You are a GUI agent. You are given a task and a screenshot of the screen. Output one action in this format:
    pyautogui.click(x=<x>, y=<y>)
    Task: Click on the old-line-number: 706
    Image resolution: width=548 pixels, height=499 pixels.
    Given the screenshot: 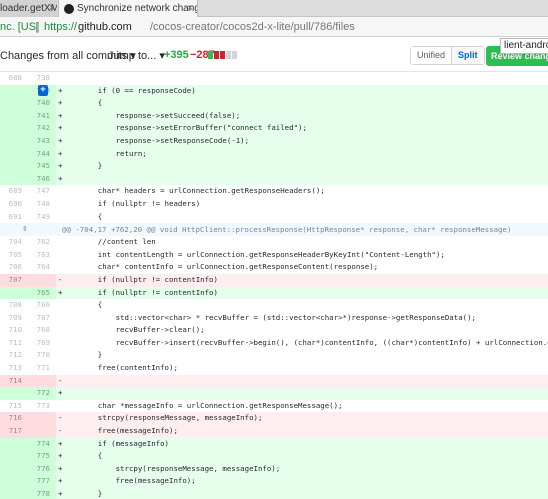 What is the action you would take?
    pyautogui.click(x=14, y=267)
    